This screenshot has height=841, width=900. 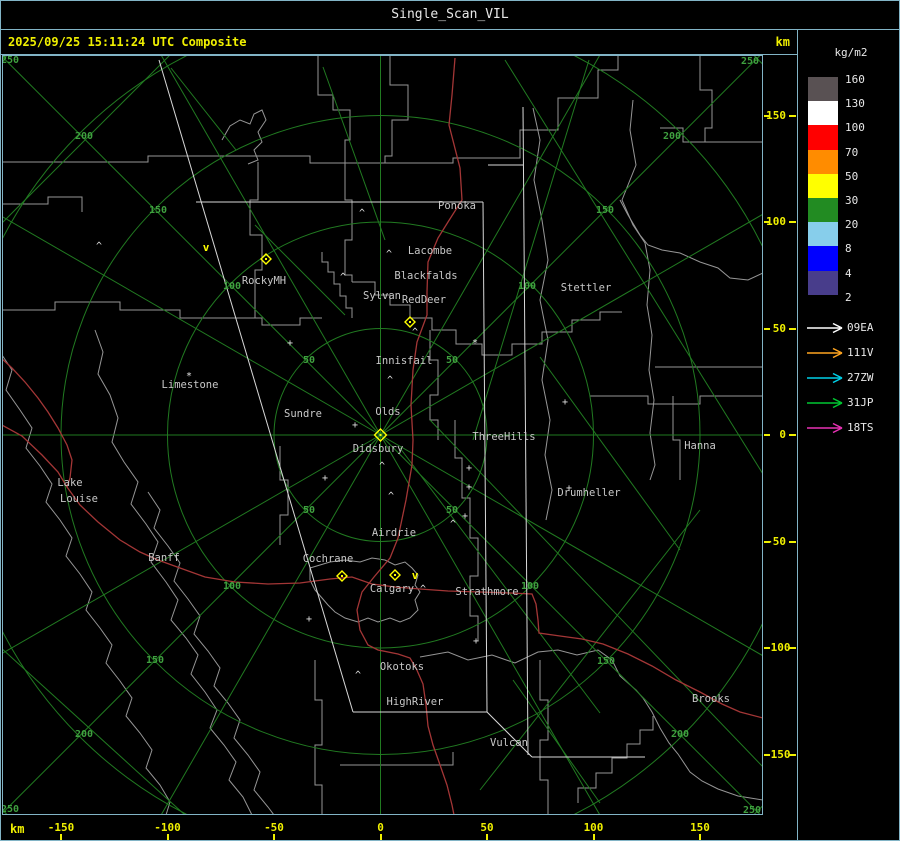 I want to click on city-label: Innisfail, so click(x=404, y=361).